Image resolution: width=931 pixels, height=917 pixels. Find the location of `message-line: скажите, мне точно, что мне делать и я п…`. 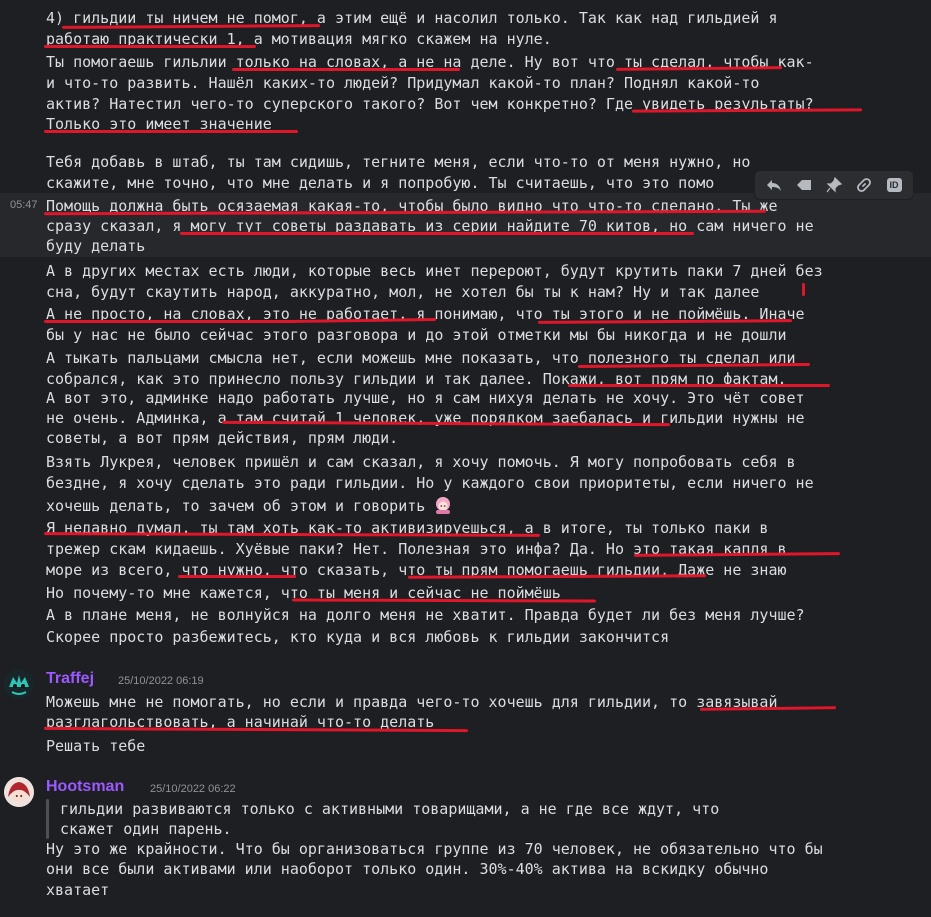

message-line: скажите, мне точно, что мне делать и я п… is located at coordinates (380, 183).